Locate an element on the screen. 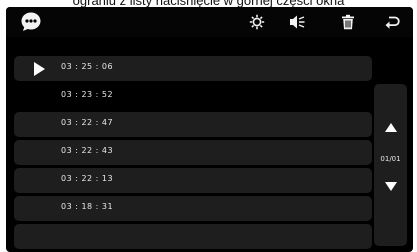 The image size is (417, 252). page-scroller: 01/01 is located at coordinates (390, 165).